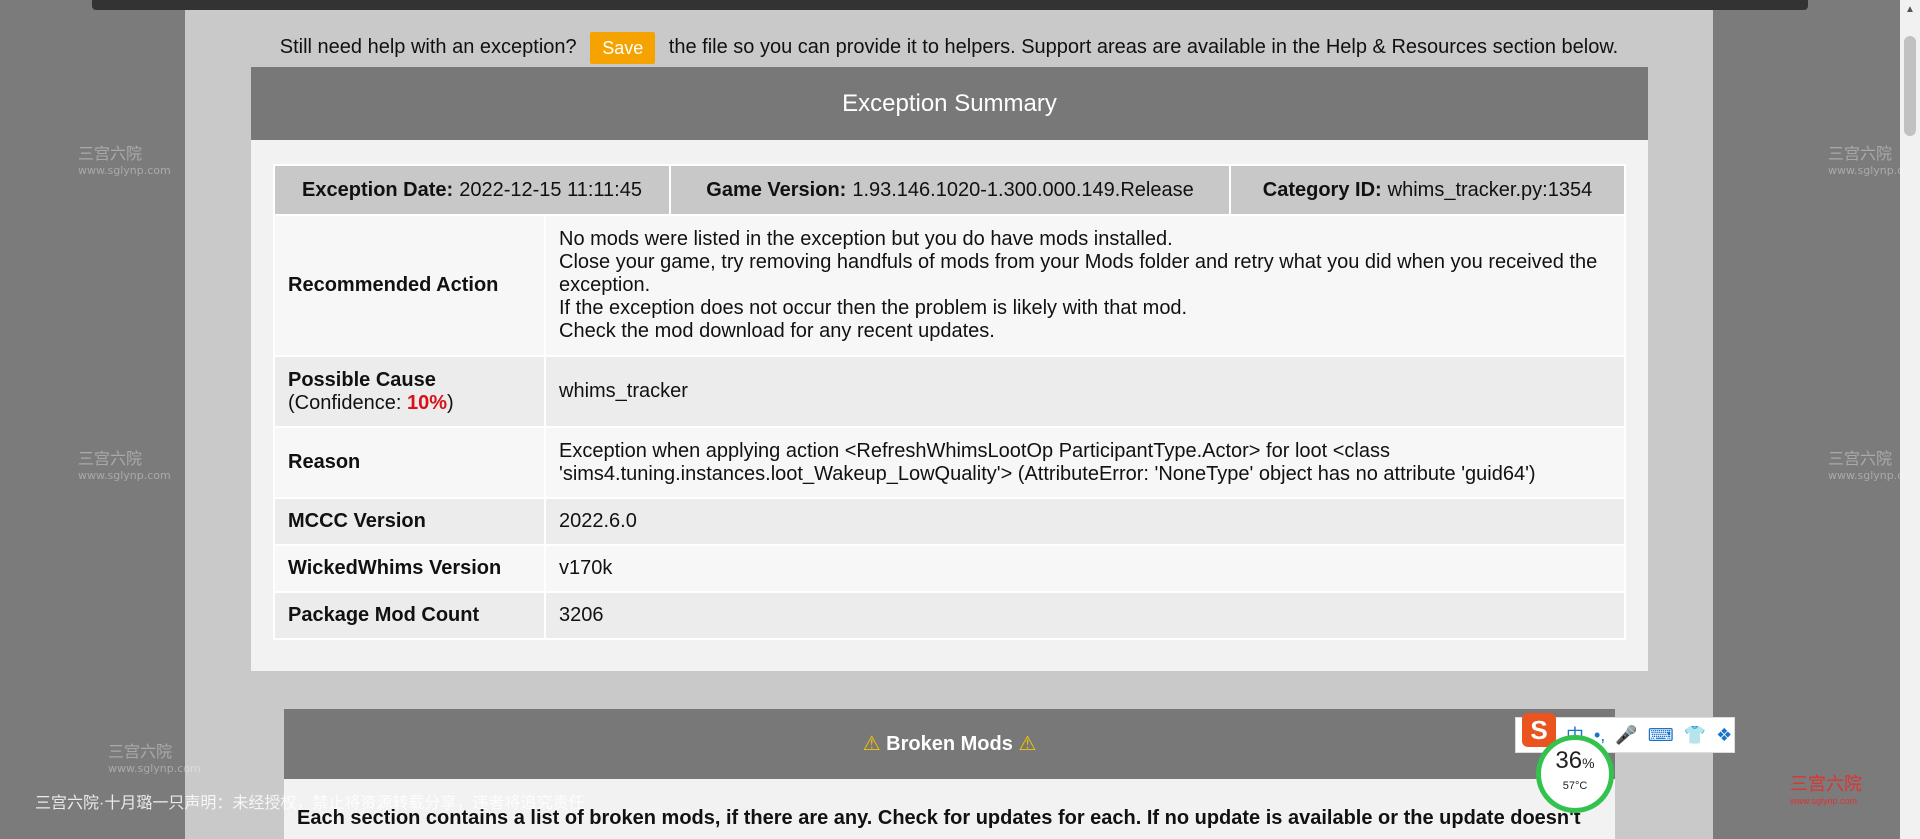 The height and width of the screenshot is (839, 1920). I want to click on confidence: (Confidence: 10%), so click(409, 403).